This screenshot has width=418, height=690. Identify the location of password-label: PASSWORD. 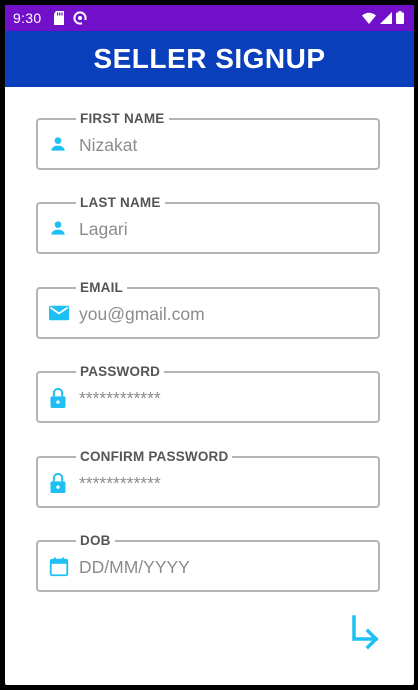
(120, 372).